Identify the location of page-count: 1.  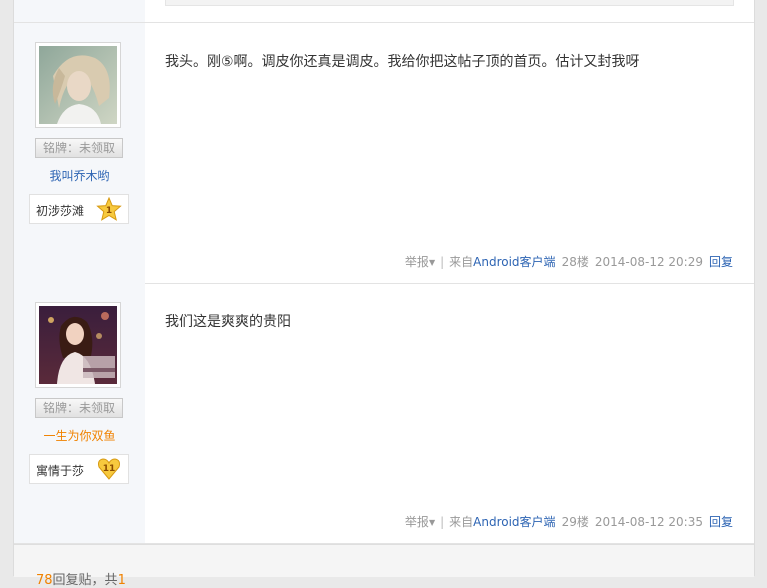
(121, 580).